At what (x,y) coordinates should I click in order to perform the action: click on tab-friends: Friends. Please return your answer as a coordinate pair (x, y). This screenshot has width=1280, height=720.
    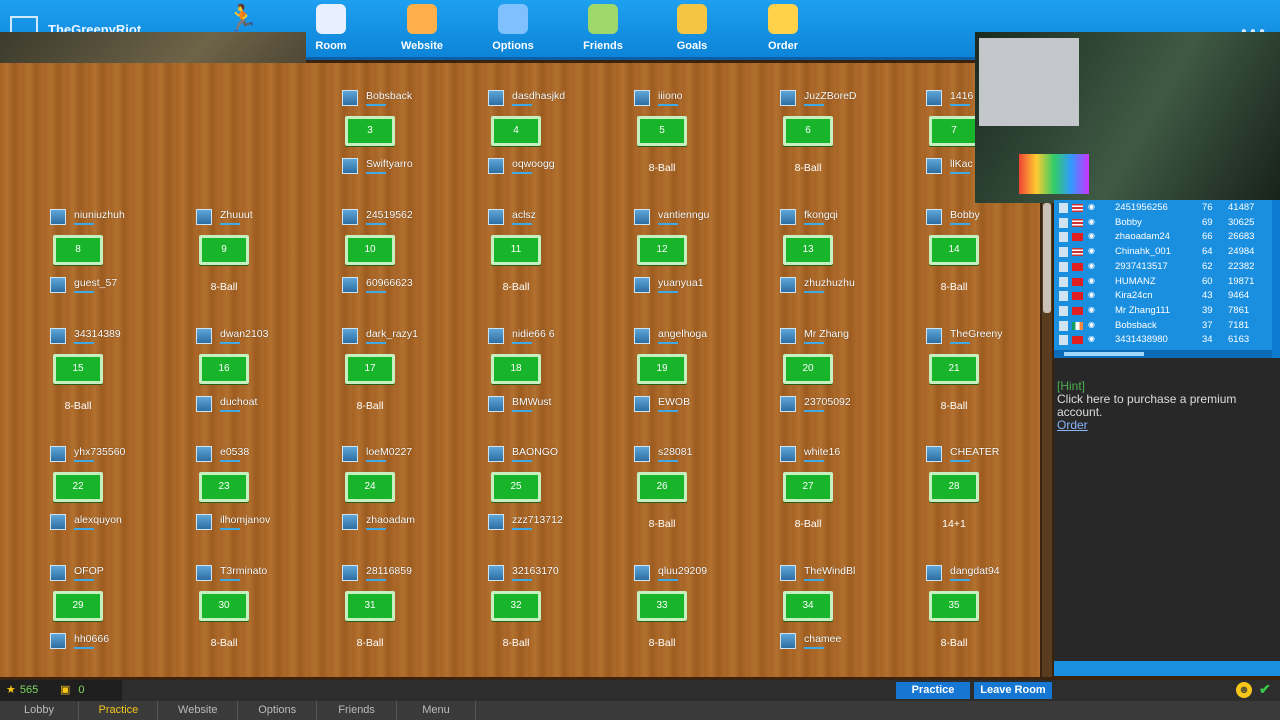
    Looking at the image, I should click on (357, 710).